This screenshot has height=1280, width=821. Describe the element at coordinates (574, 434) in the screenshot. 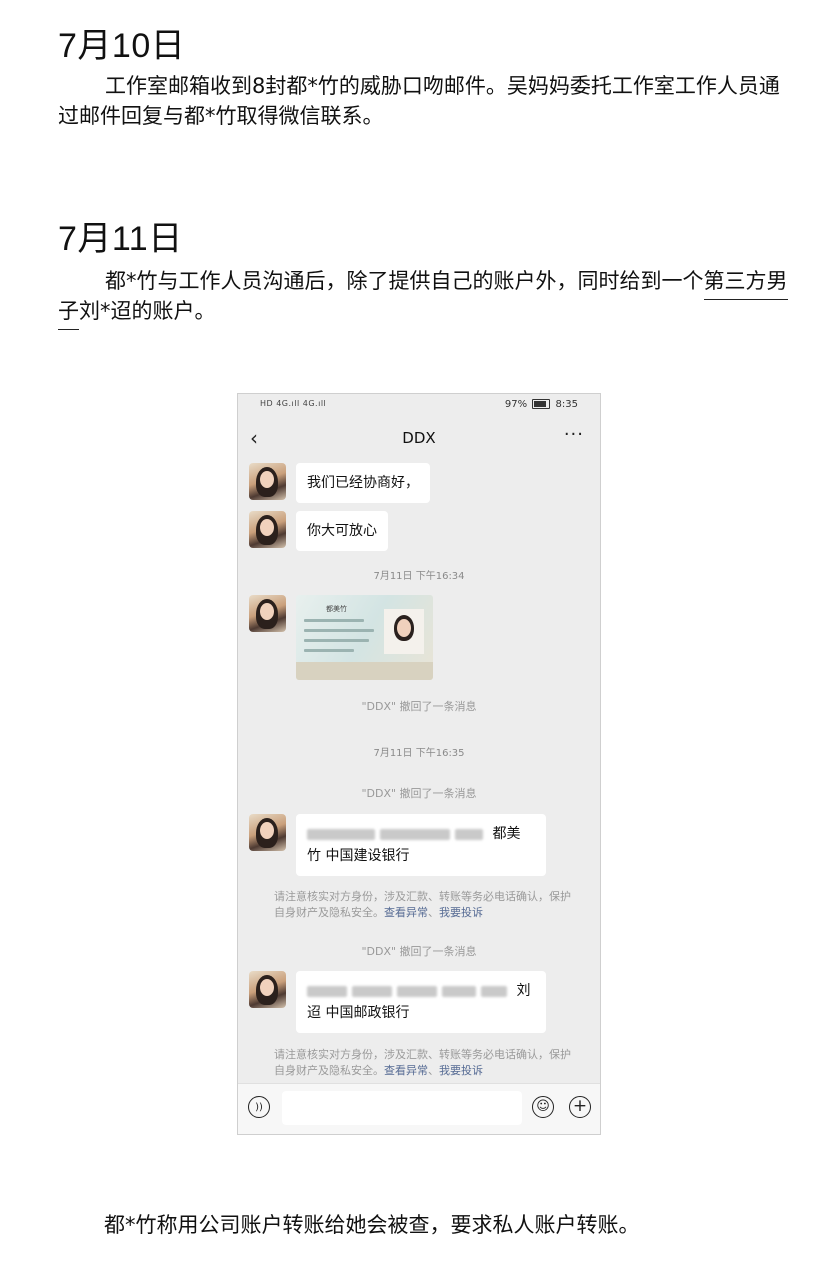

I see `more-dots-icon: ···` at that location.